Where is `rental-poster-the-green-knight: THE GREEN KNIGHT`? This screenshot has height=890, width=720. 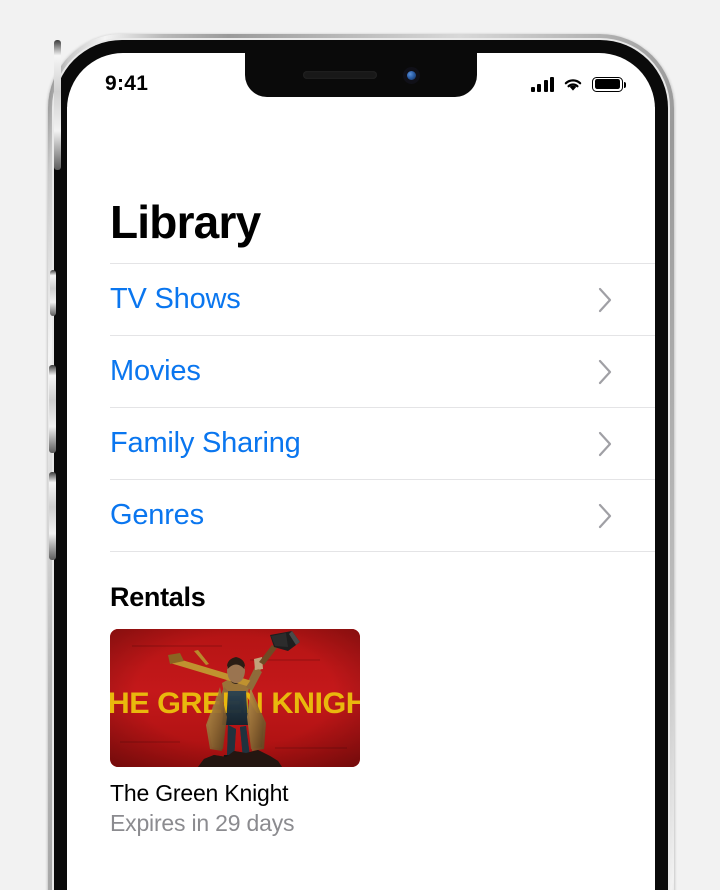
rental-poster-the-green-knight: THE GREEN KNIGHT is located at coordinates (235, 698).